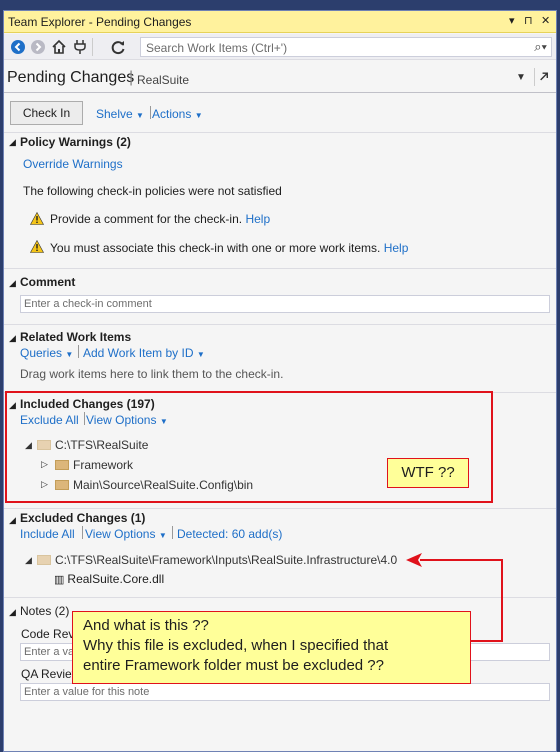 The width and height of the screenshot is (560, 752). I want to click on include-all-link: Include All, so click(47, 534).